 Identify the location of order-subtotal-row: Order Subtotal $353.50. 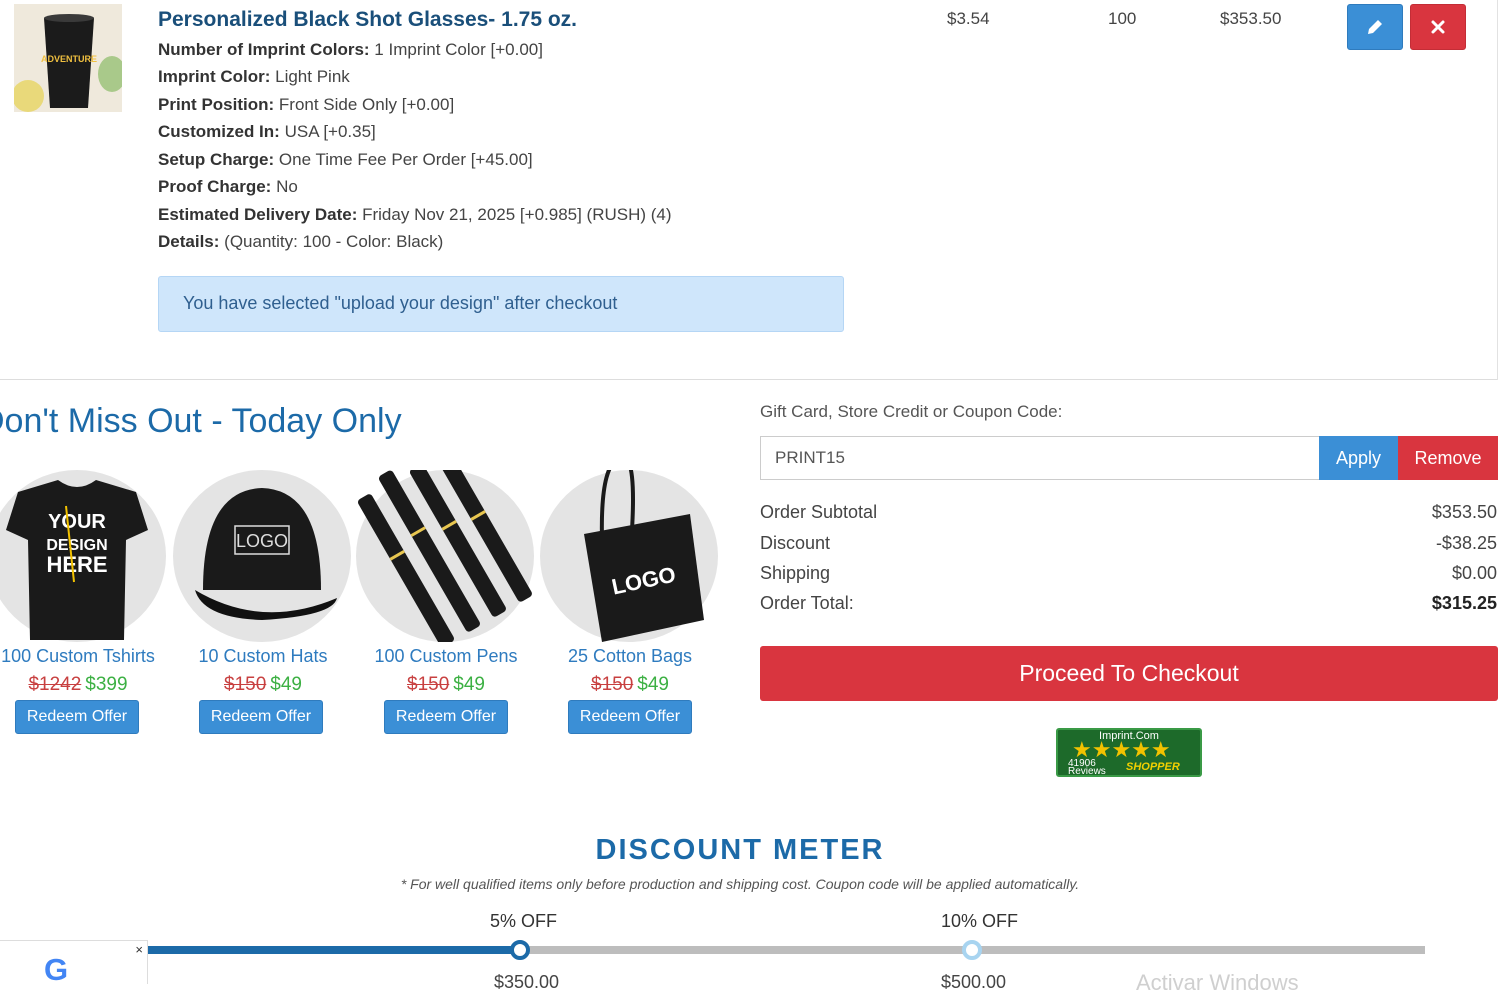
(1128, 512).